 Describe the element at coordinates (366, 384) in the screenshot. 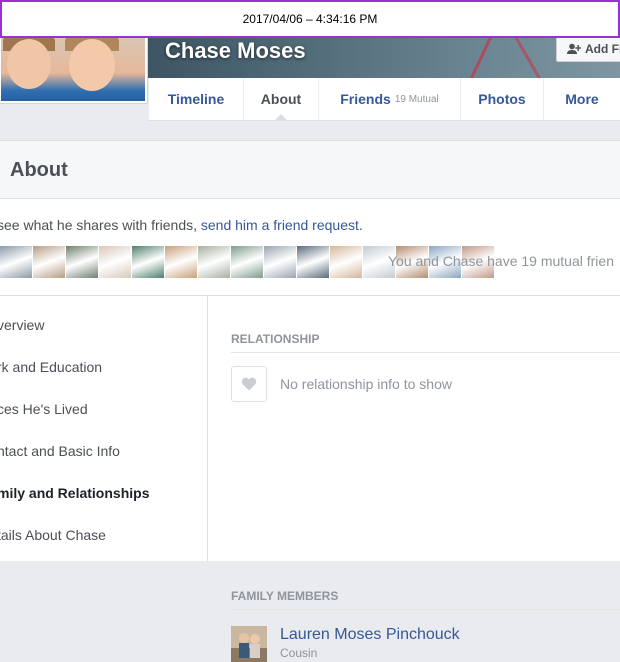

I see `no-relationship-text: No relationship info to show` at that location.